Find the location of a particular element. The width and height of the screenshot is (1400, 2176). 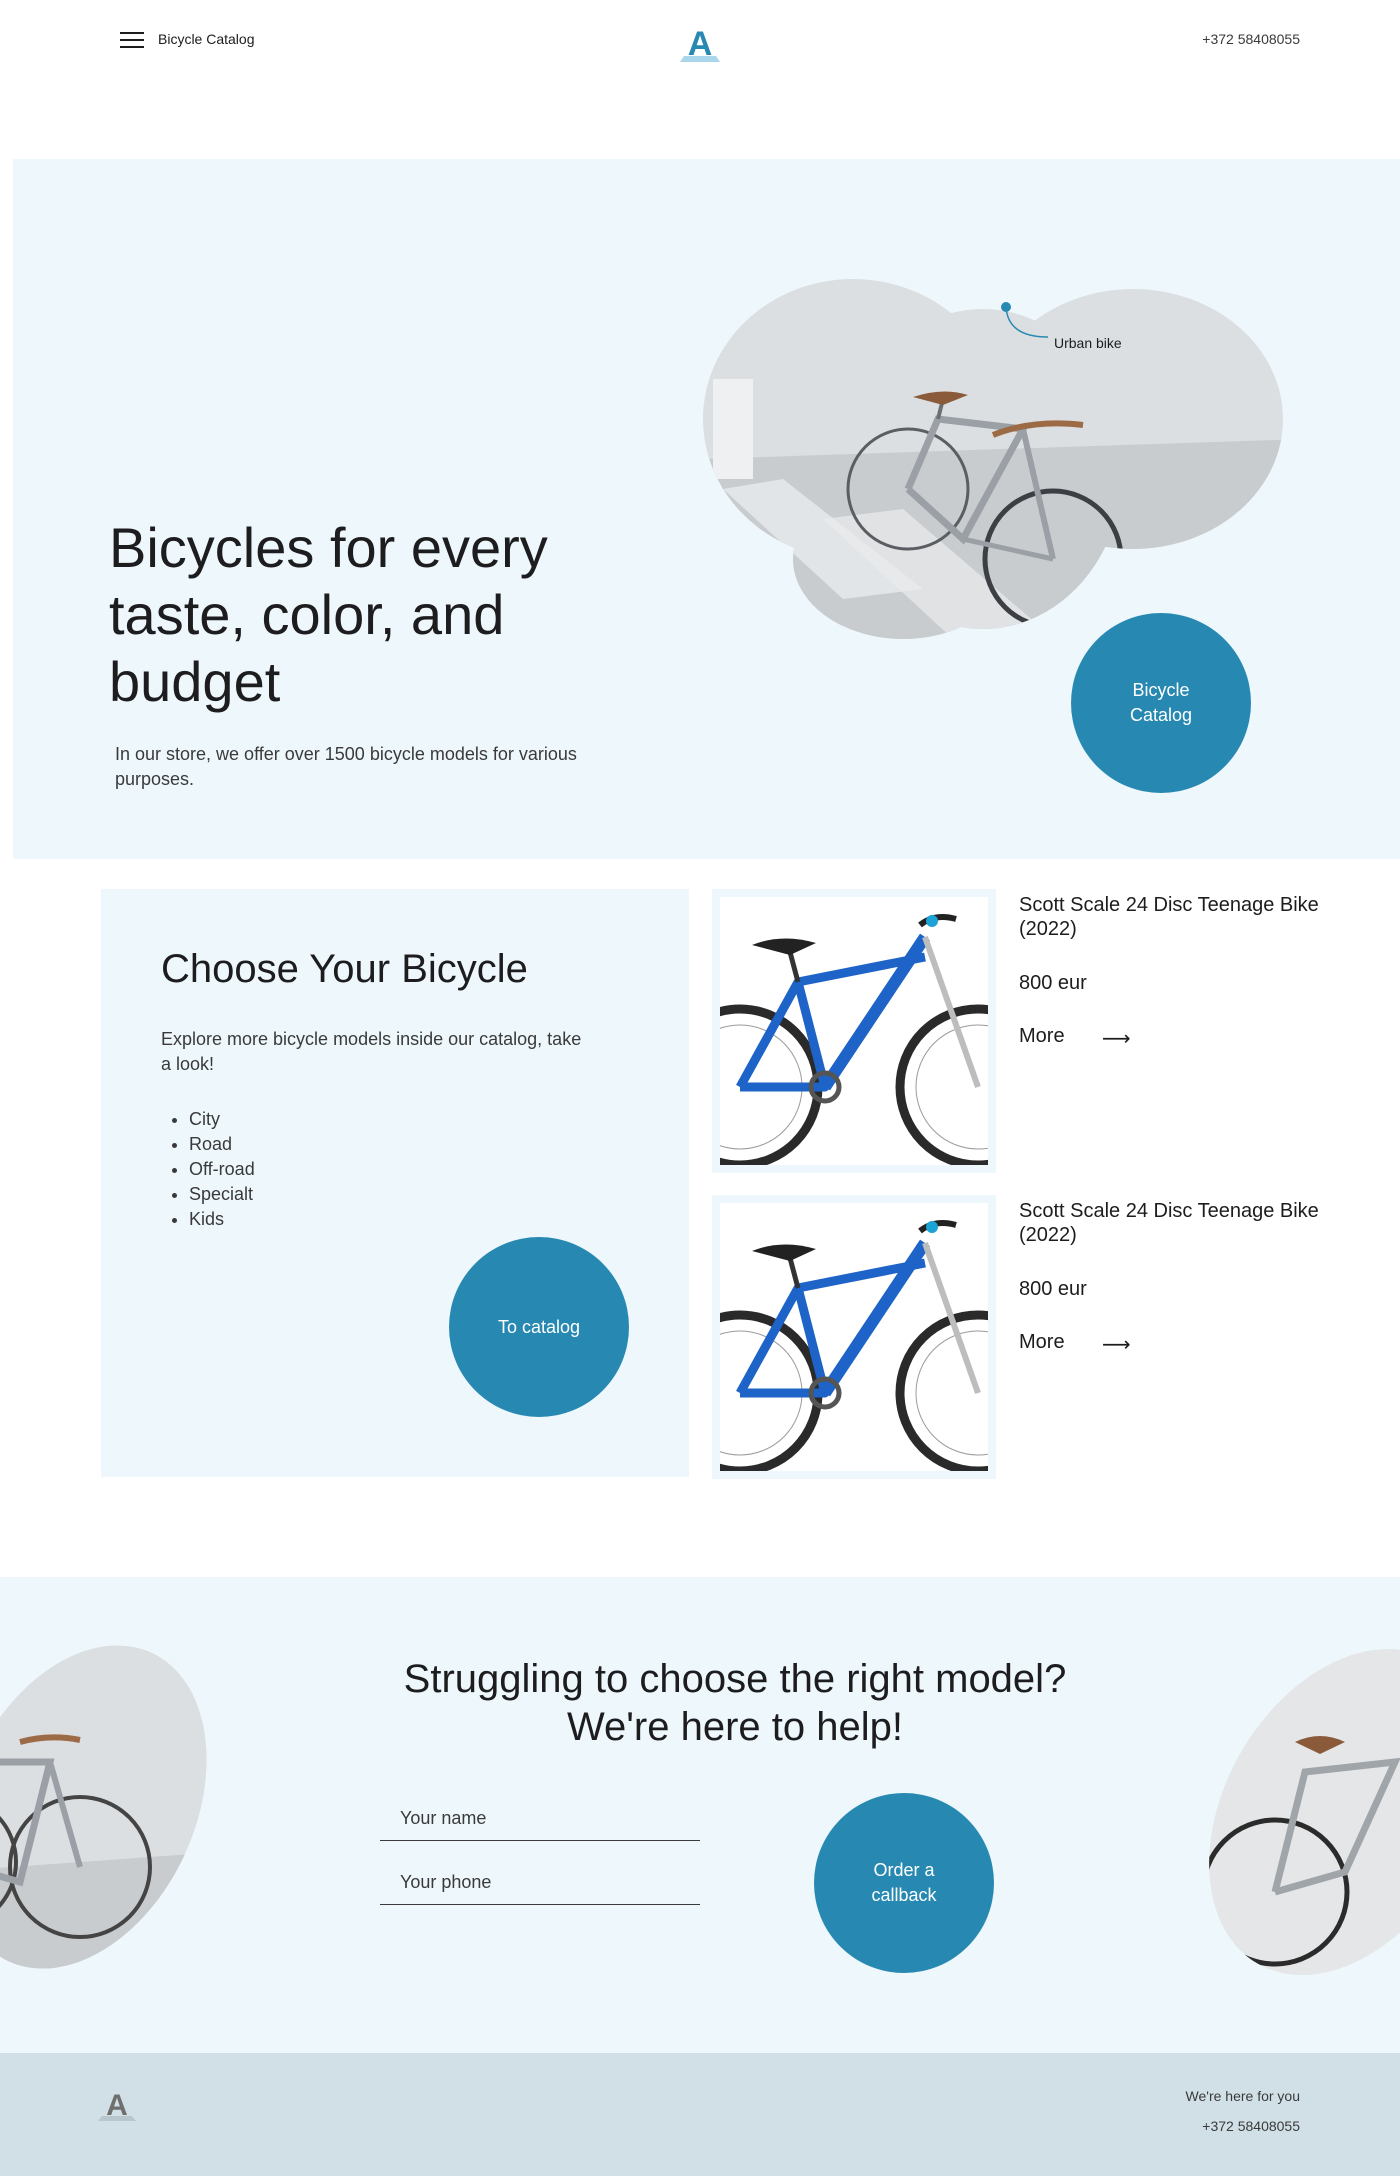

urban-bike-label: Urban bike is located at coordinates (1088, 343).